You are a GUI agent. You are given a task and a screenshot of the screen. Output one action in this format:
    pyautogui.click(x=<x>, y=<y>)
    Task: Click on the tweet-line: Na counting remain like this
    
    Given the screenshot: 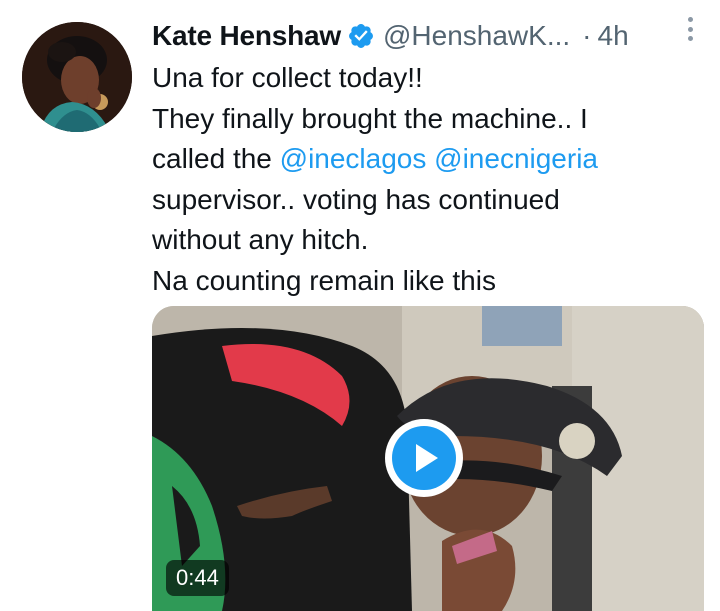 What is the action you would take?
    pyautogui.click(x=324, y=280)
    